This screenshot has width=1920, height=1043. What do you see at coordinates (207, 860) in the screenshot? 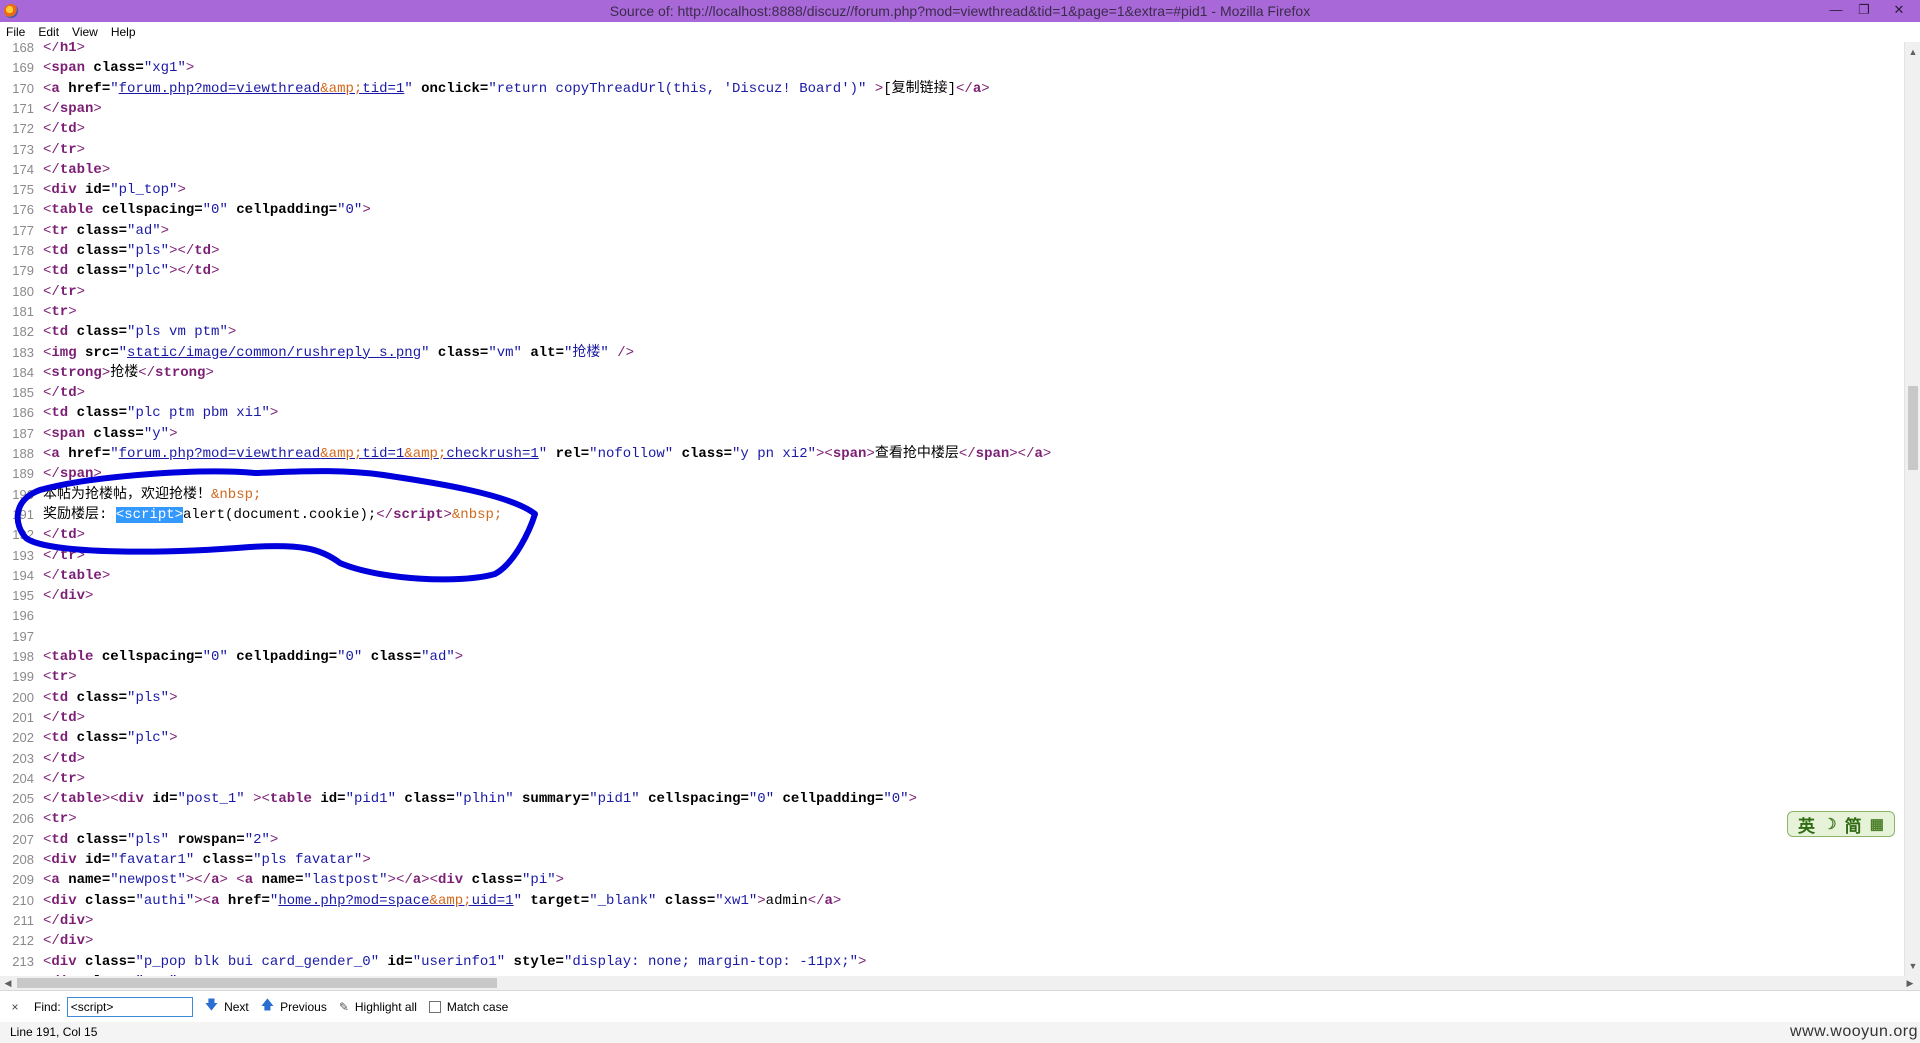
I see `line-code: <div id="favatar1" class="pls favatar">` at bounding box center [207, 860].